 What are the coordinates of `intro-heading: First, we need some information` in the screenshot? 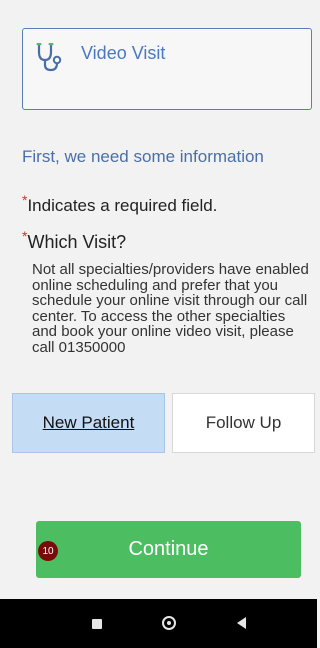 It's located at (143, 156).